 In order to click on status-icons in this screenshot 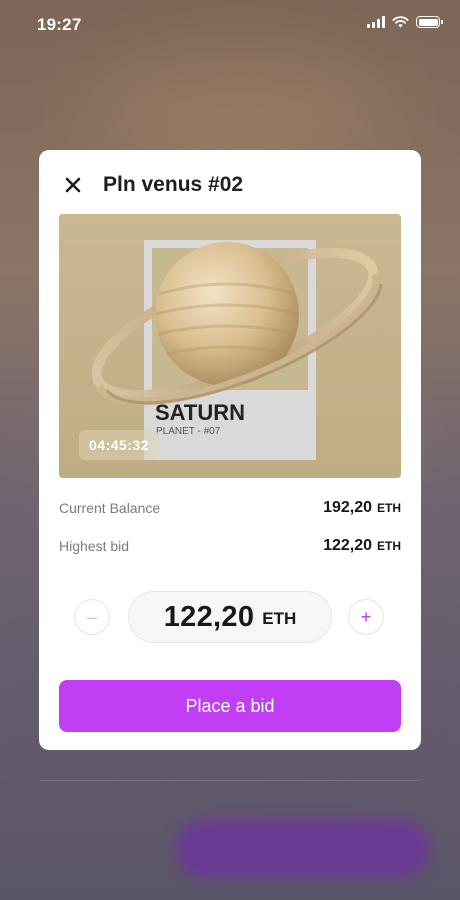, I will do `click(405, 22)`.